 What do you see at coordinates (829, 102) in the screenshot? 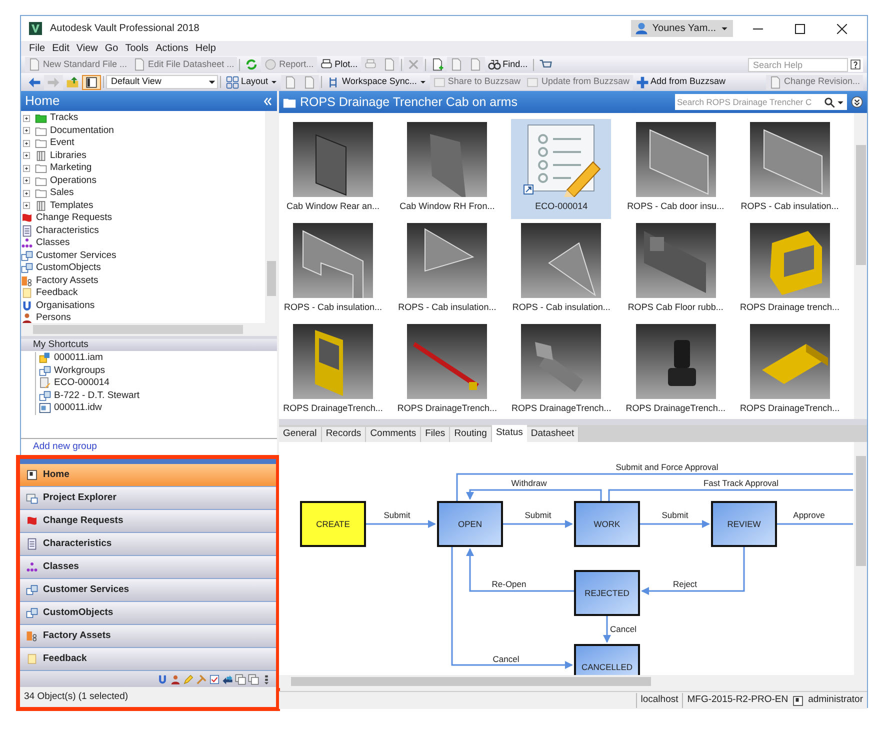
I see `search-icon` at bounding box center [829, 102].